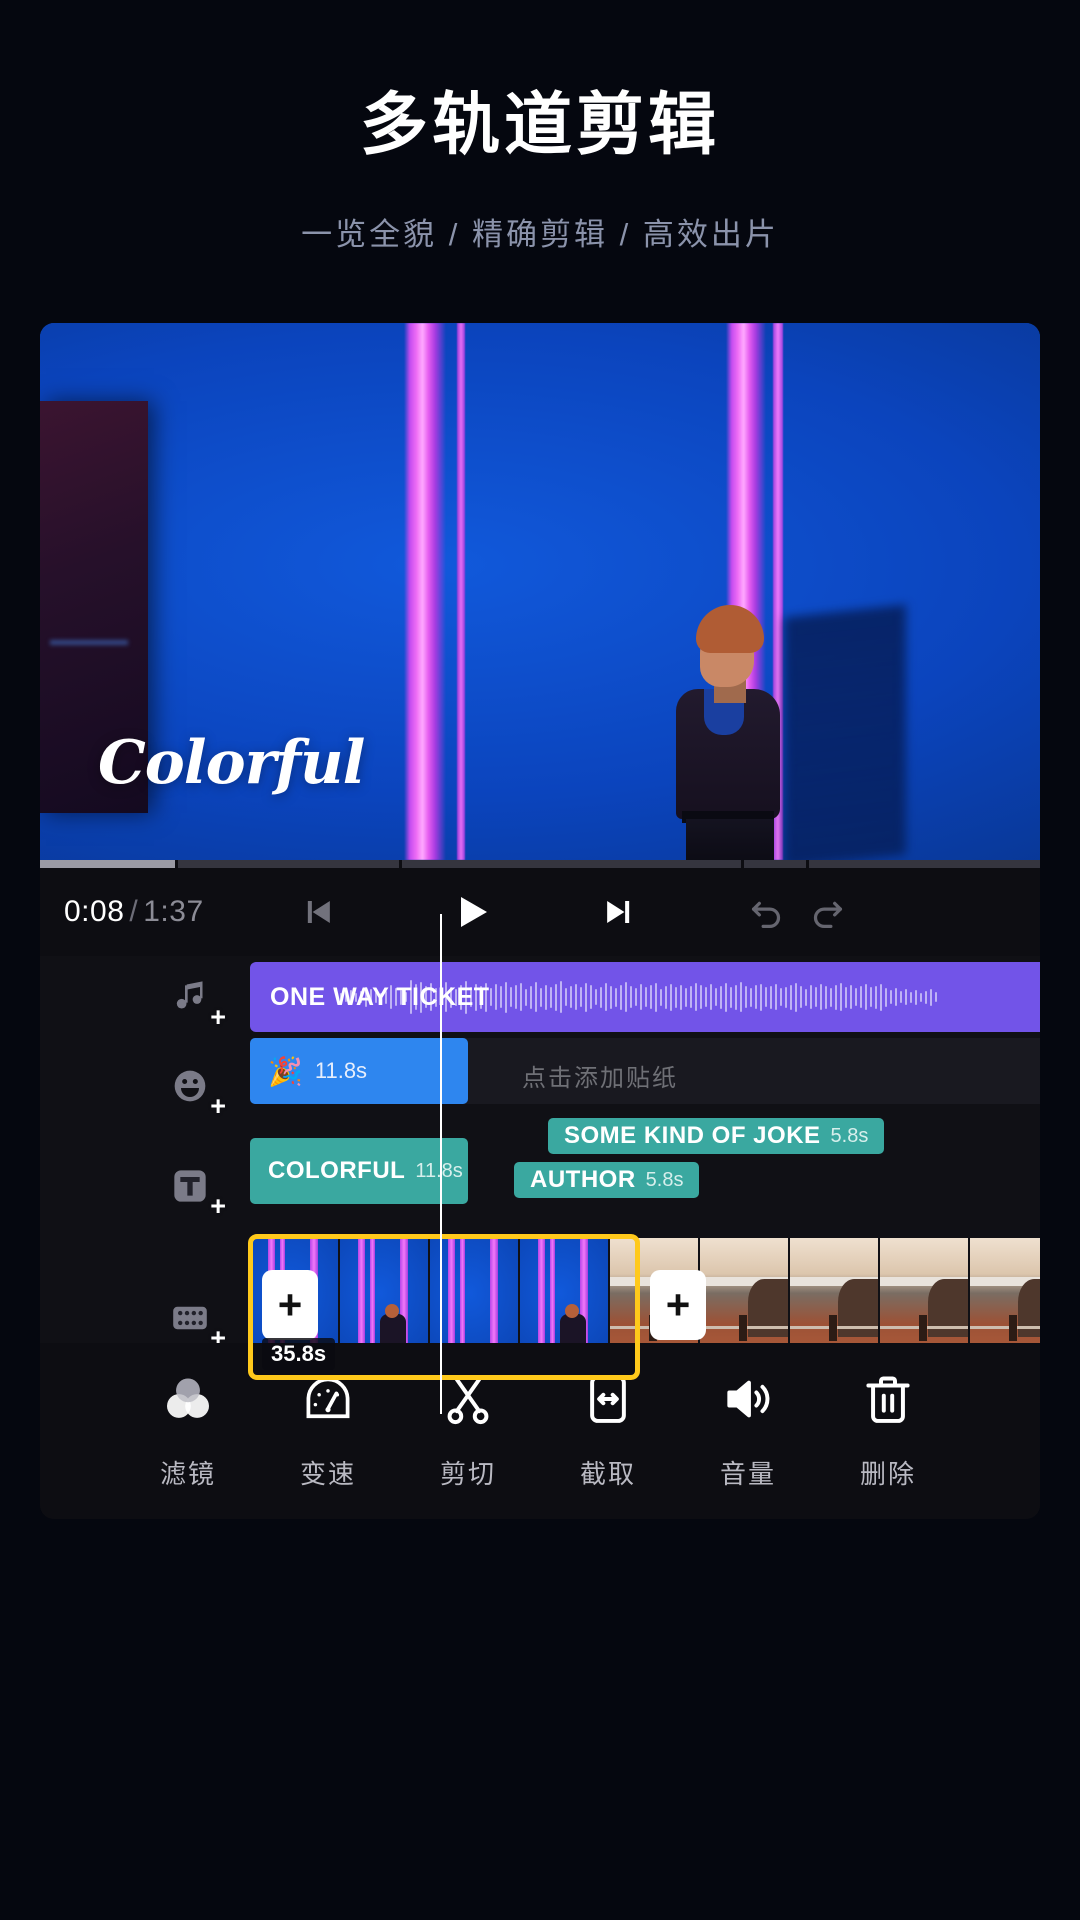  I want to click on text-clip-label: SOME KIND OF JOKE, so click(692, 1135).